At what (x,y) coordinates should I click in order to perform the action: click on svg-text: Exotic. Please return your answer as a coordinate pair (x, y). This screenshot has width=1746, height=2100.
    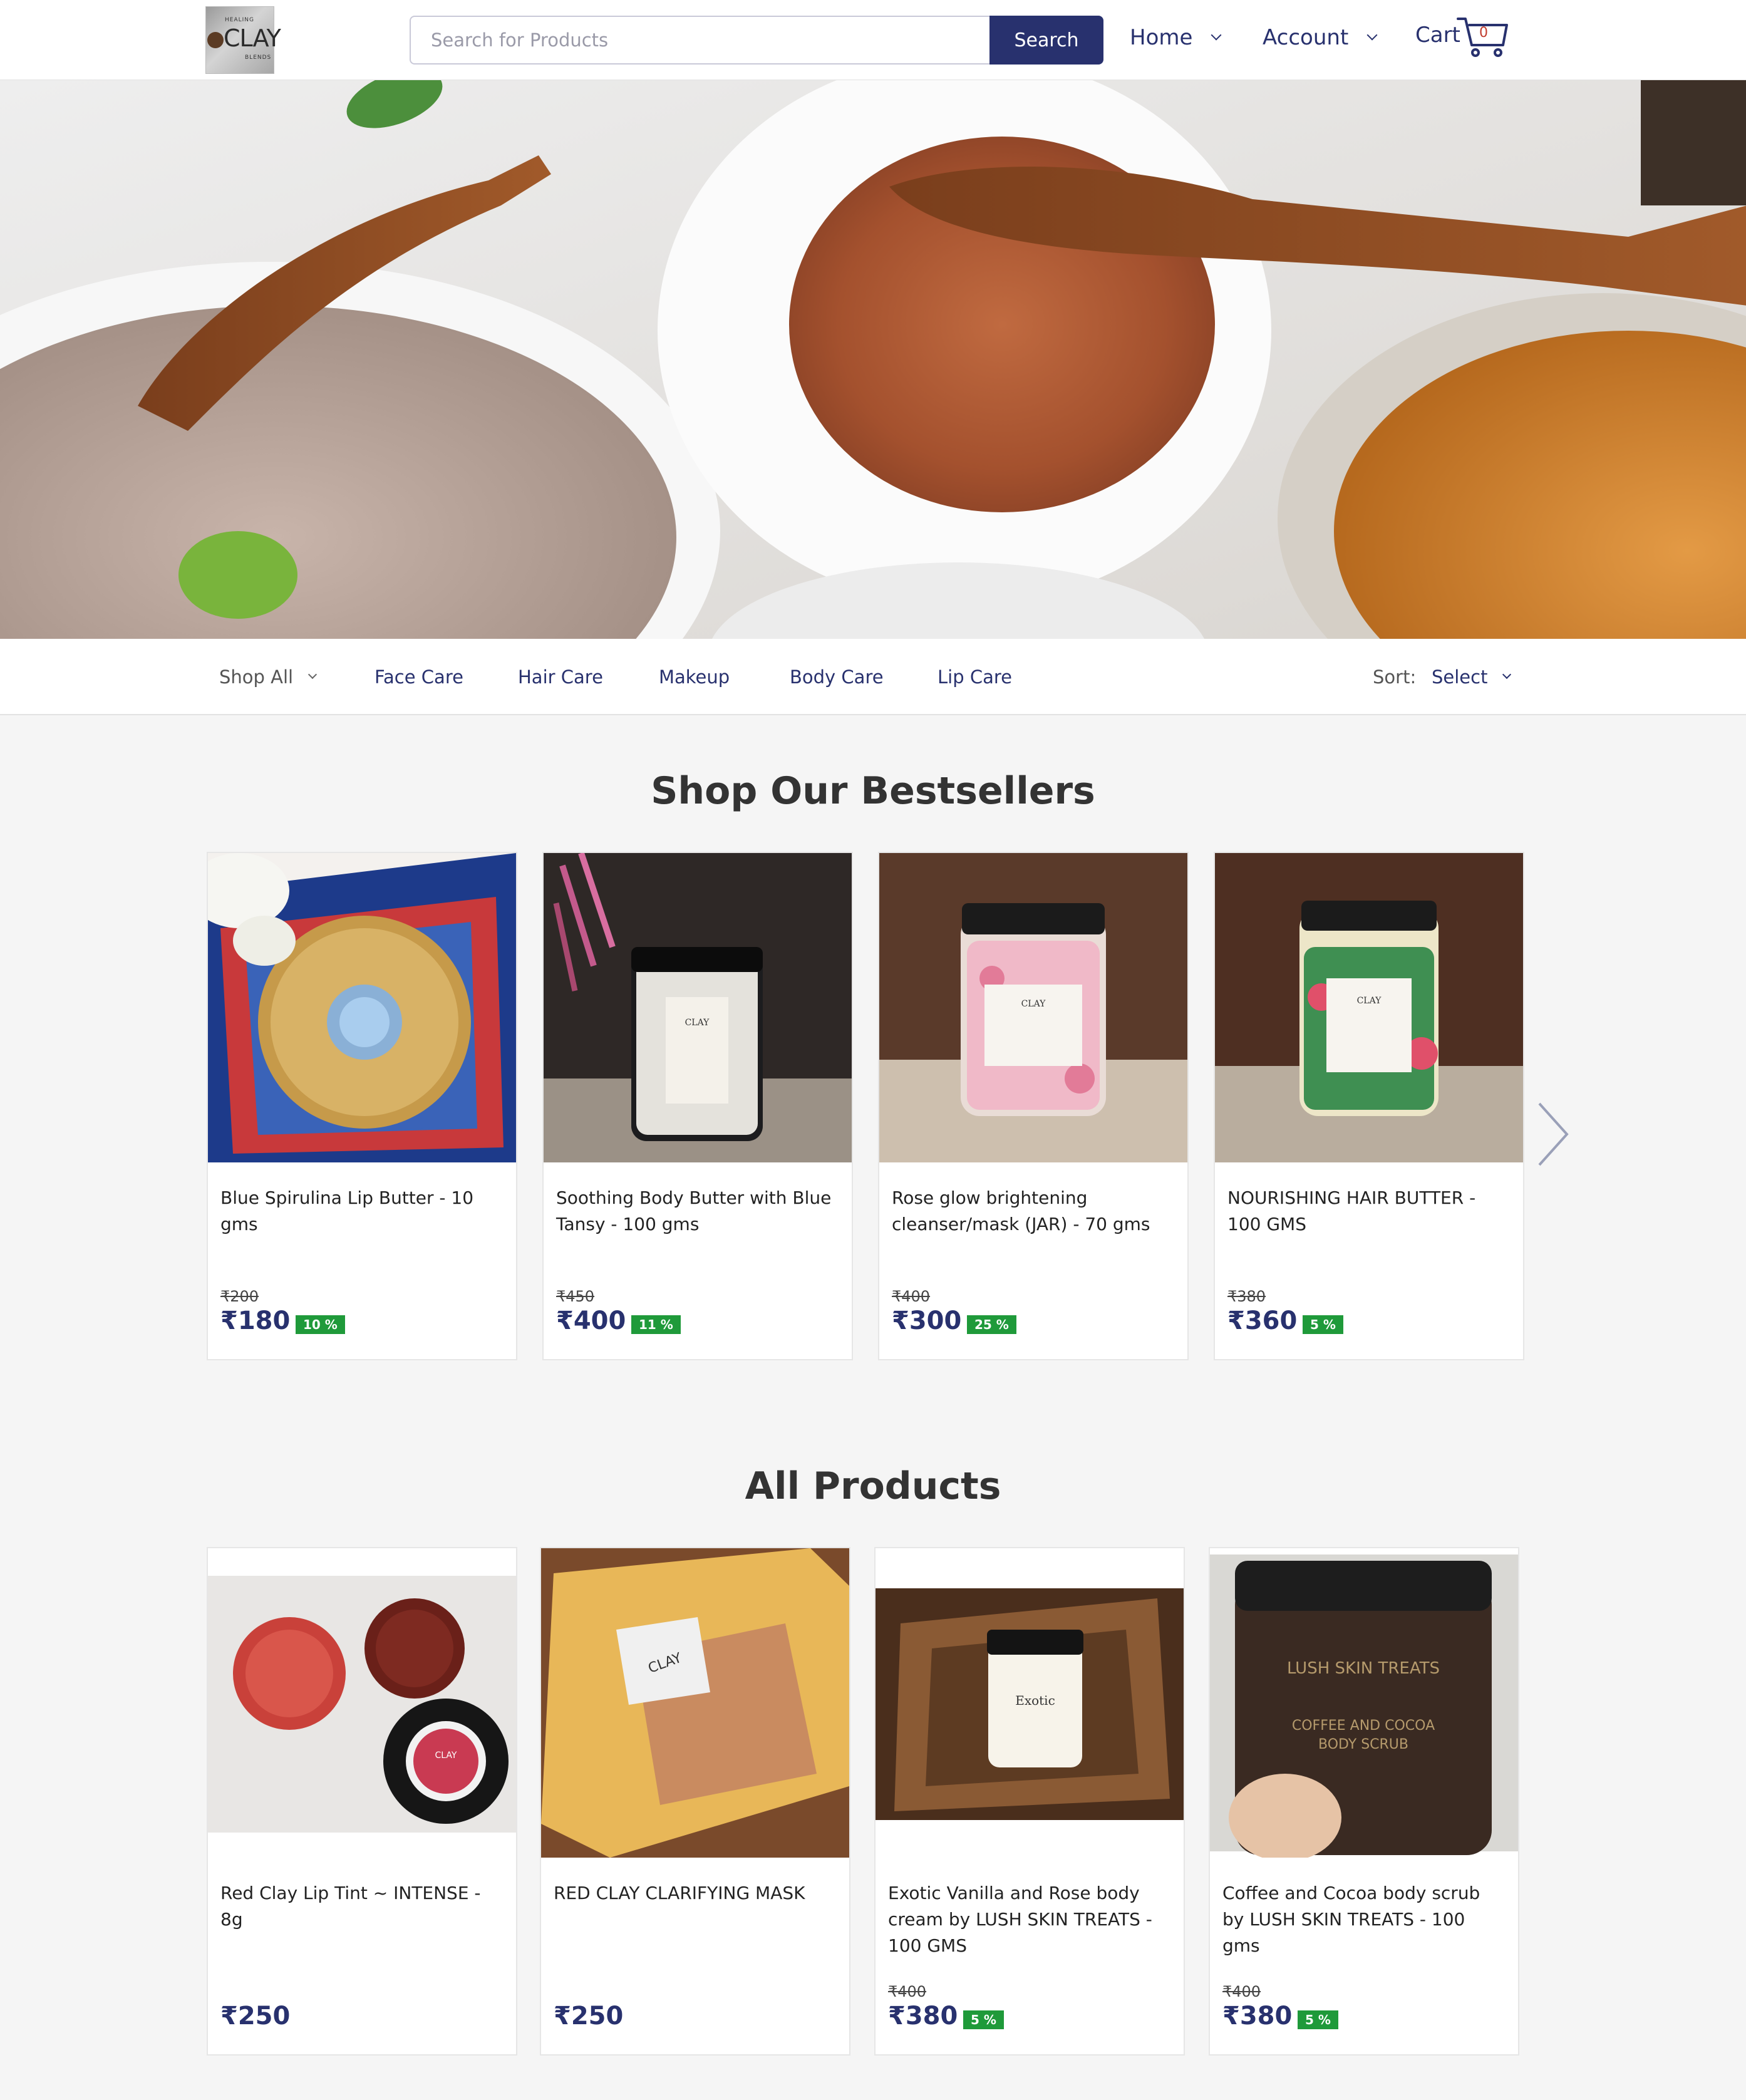
    Looking at the image, I should click on (1035, 1700).